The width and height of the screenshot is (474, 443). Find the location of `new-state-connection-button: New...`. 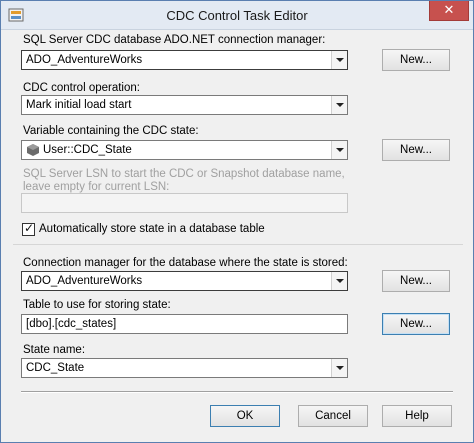

new-state-connection-button: New... is located at coordinates (416, 281).